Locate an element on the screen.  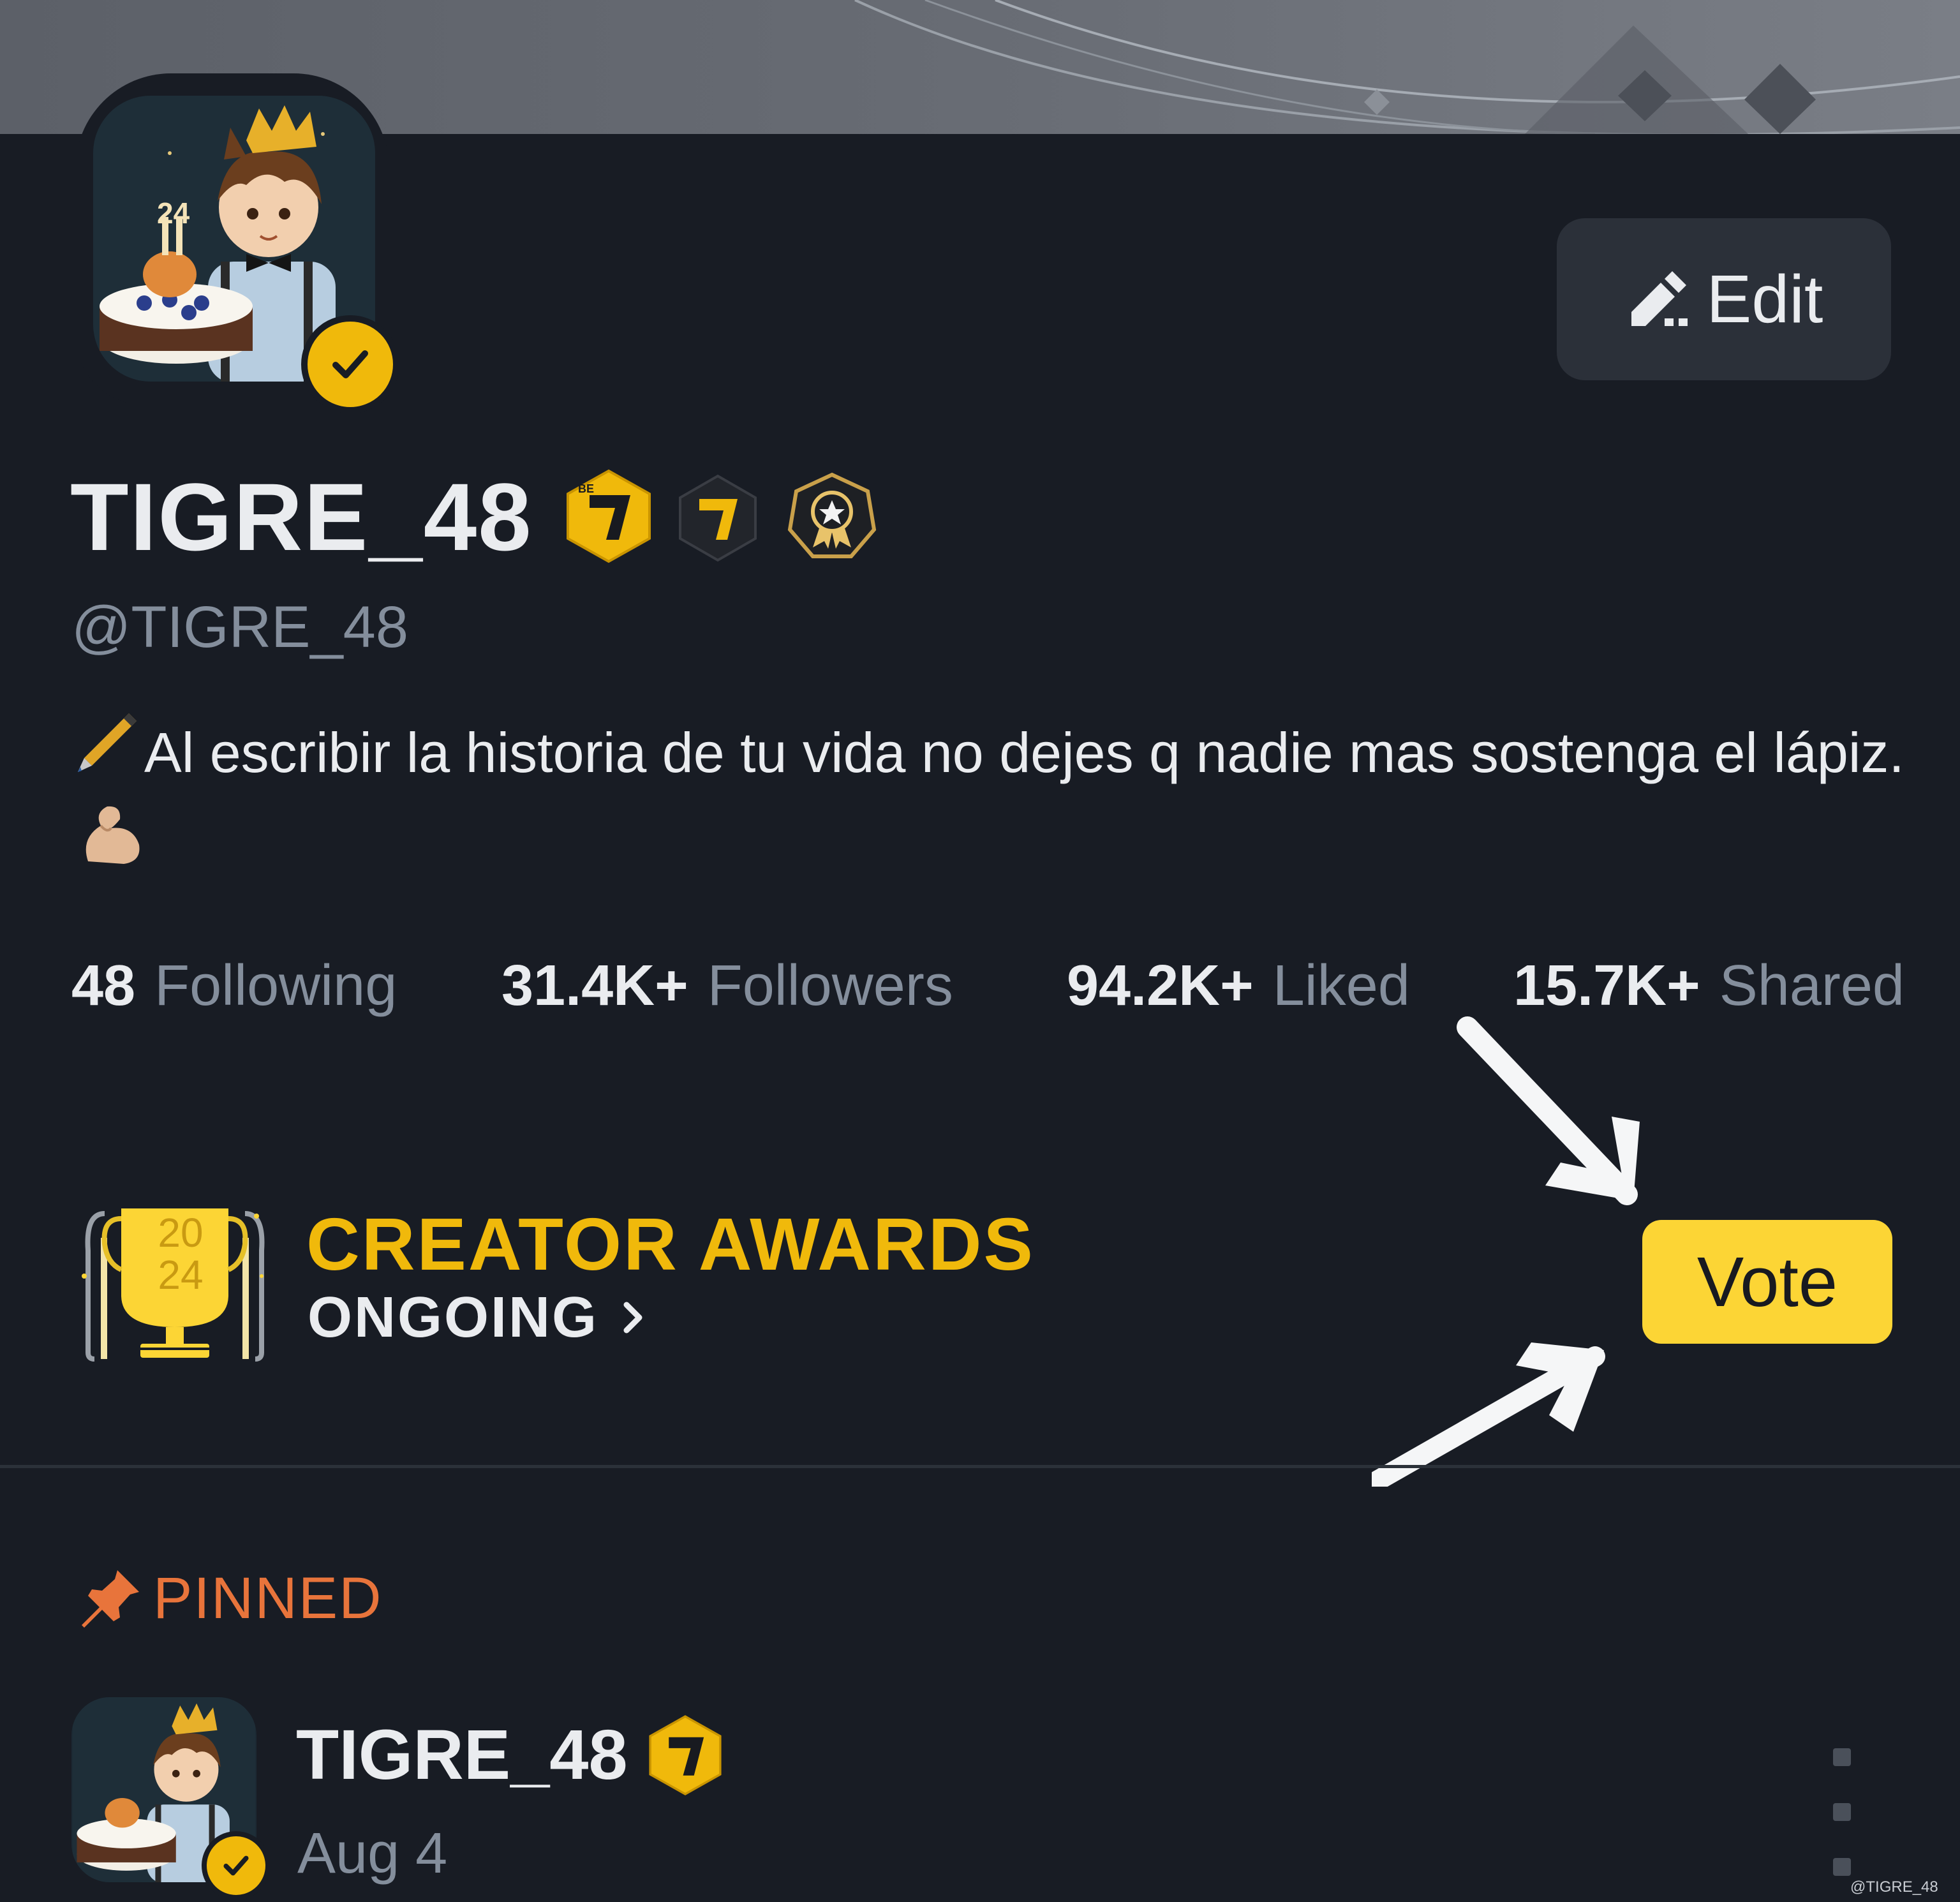
stat-following-label: Following is located at coordinates (275, 986).